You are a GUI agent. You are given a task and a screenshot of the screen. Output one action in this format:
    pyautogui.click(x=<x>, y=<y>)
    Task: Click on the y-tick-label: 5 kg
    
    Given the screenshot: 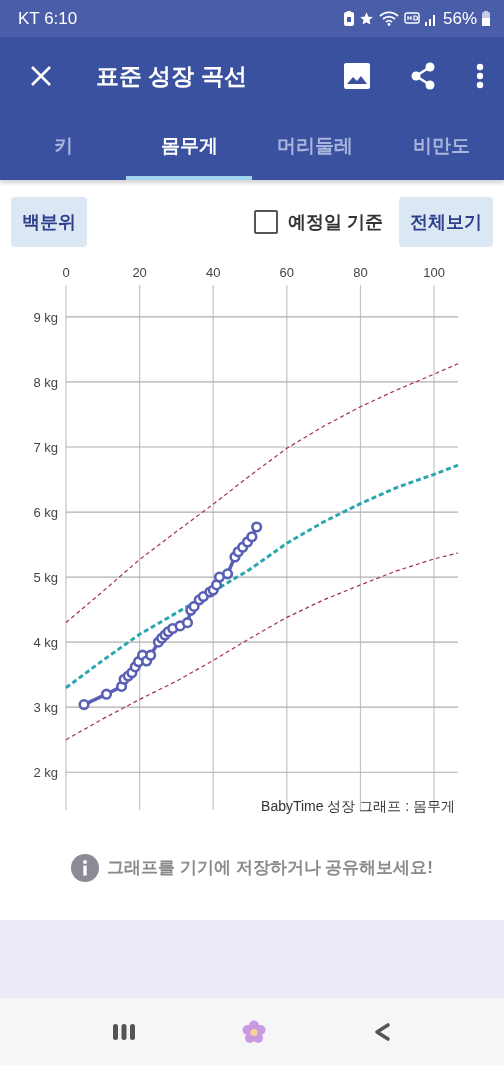 What is the action you would take?
    pyautogui.click(x=45, y=578)
    